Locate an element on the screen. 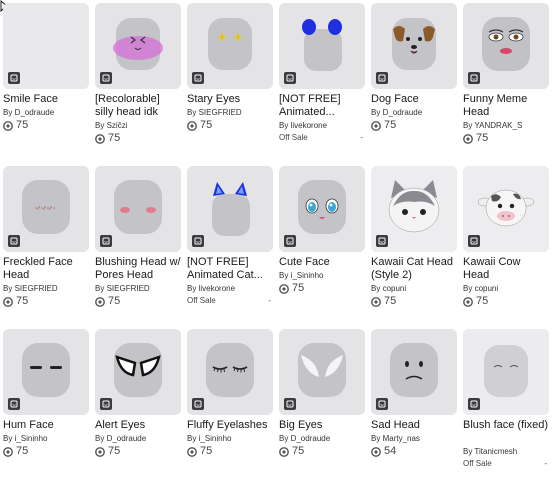  item-name: Funny Meme Head is located at coordinates (506, 106).